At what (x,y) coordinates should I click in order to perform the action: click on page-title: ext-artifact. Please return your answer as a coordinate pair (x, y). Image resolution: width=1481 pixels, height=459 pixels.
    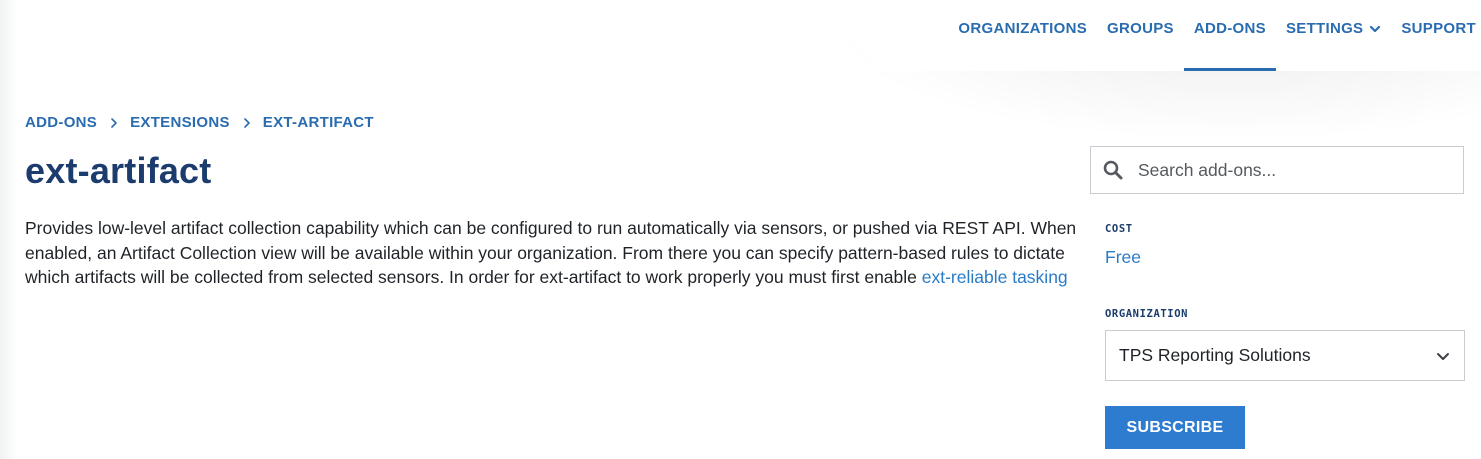
    Looking at the image, I should click on (118, 170).